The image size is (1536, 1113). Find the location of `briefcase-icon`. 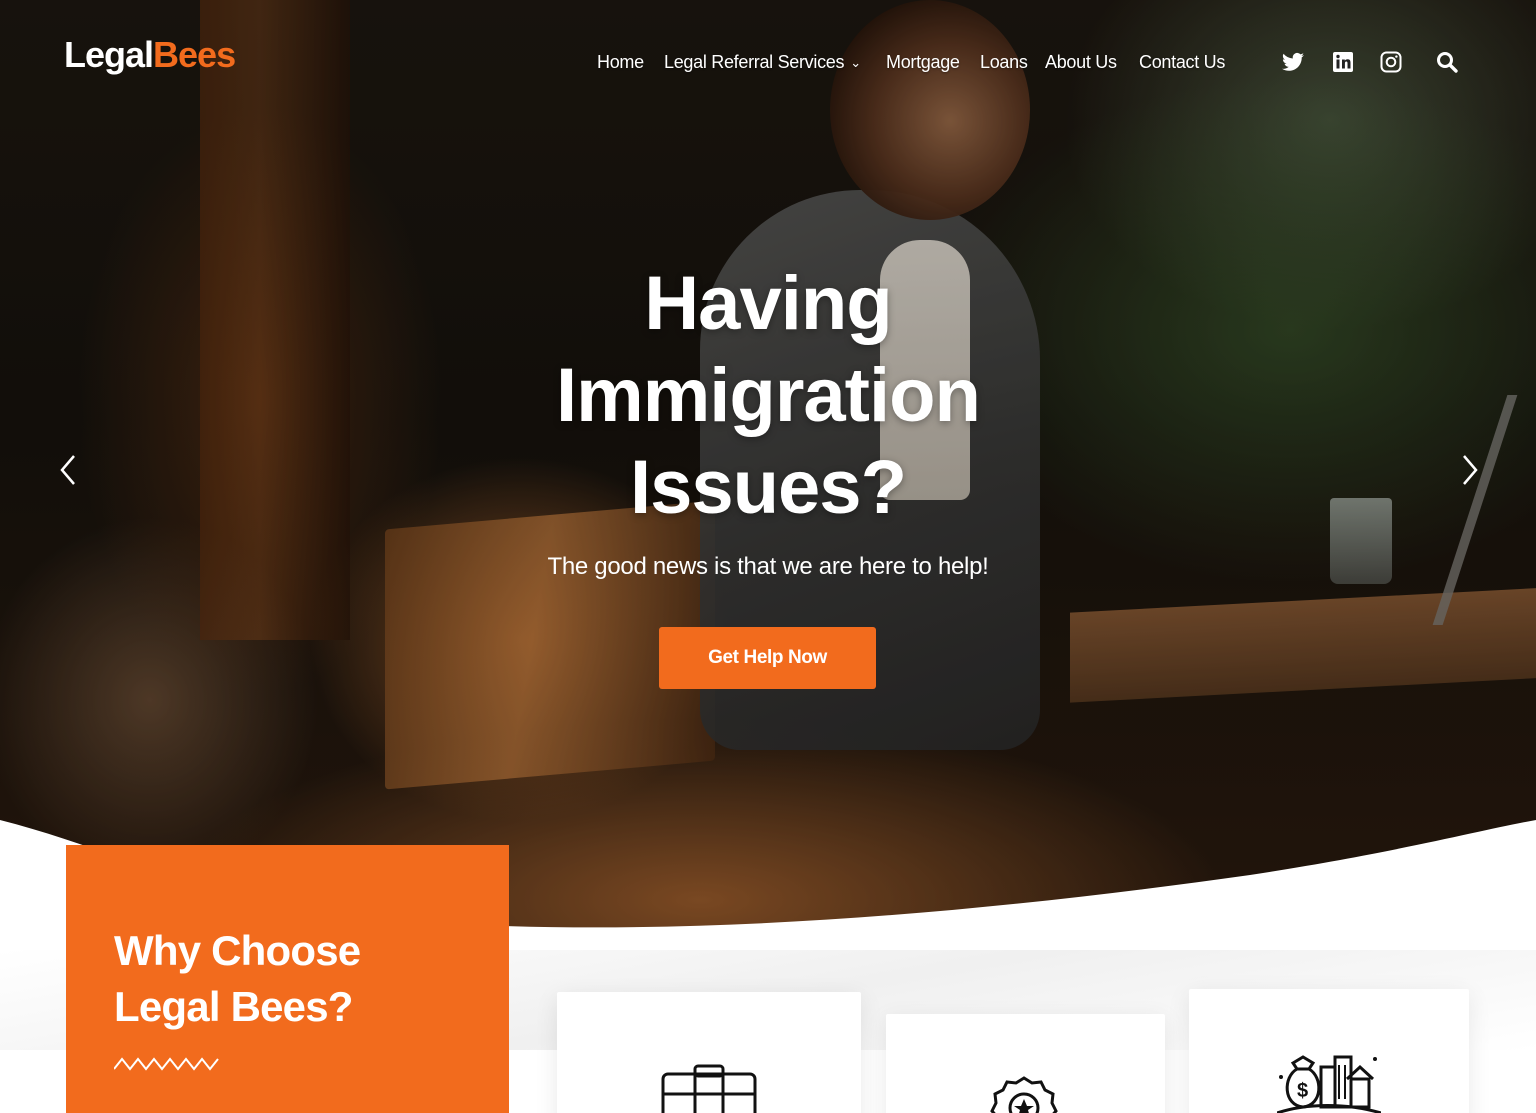

briefcase-icon is located at coordinates (709, 1088).